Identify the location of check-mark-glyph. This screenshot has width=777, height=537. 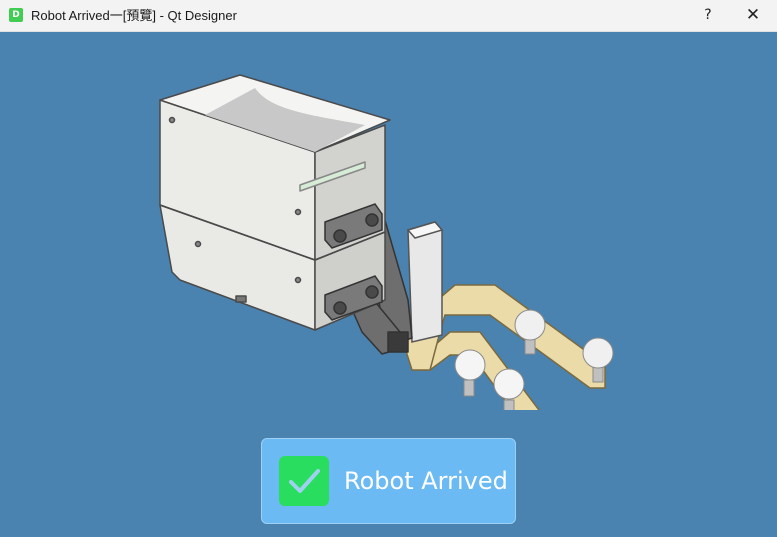
(304, 481).